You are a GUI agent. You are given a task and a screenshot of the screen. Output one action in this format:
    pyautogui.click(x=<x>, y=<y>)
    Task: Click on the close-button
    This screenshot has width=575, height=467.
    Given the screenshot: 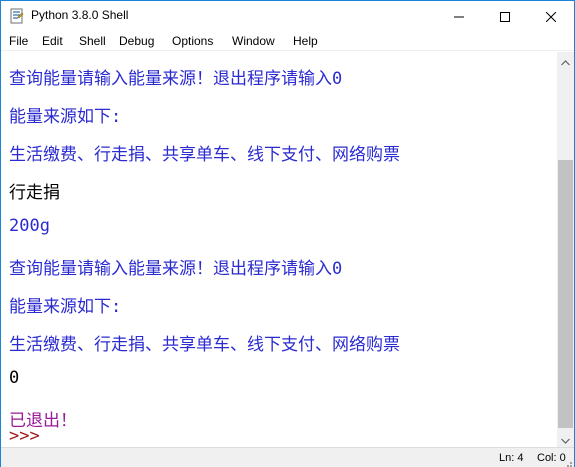 What is the action you would take?
    pyautogui.click(x=551, y=16)
    